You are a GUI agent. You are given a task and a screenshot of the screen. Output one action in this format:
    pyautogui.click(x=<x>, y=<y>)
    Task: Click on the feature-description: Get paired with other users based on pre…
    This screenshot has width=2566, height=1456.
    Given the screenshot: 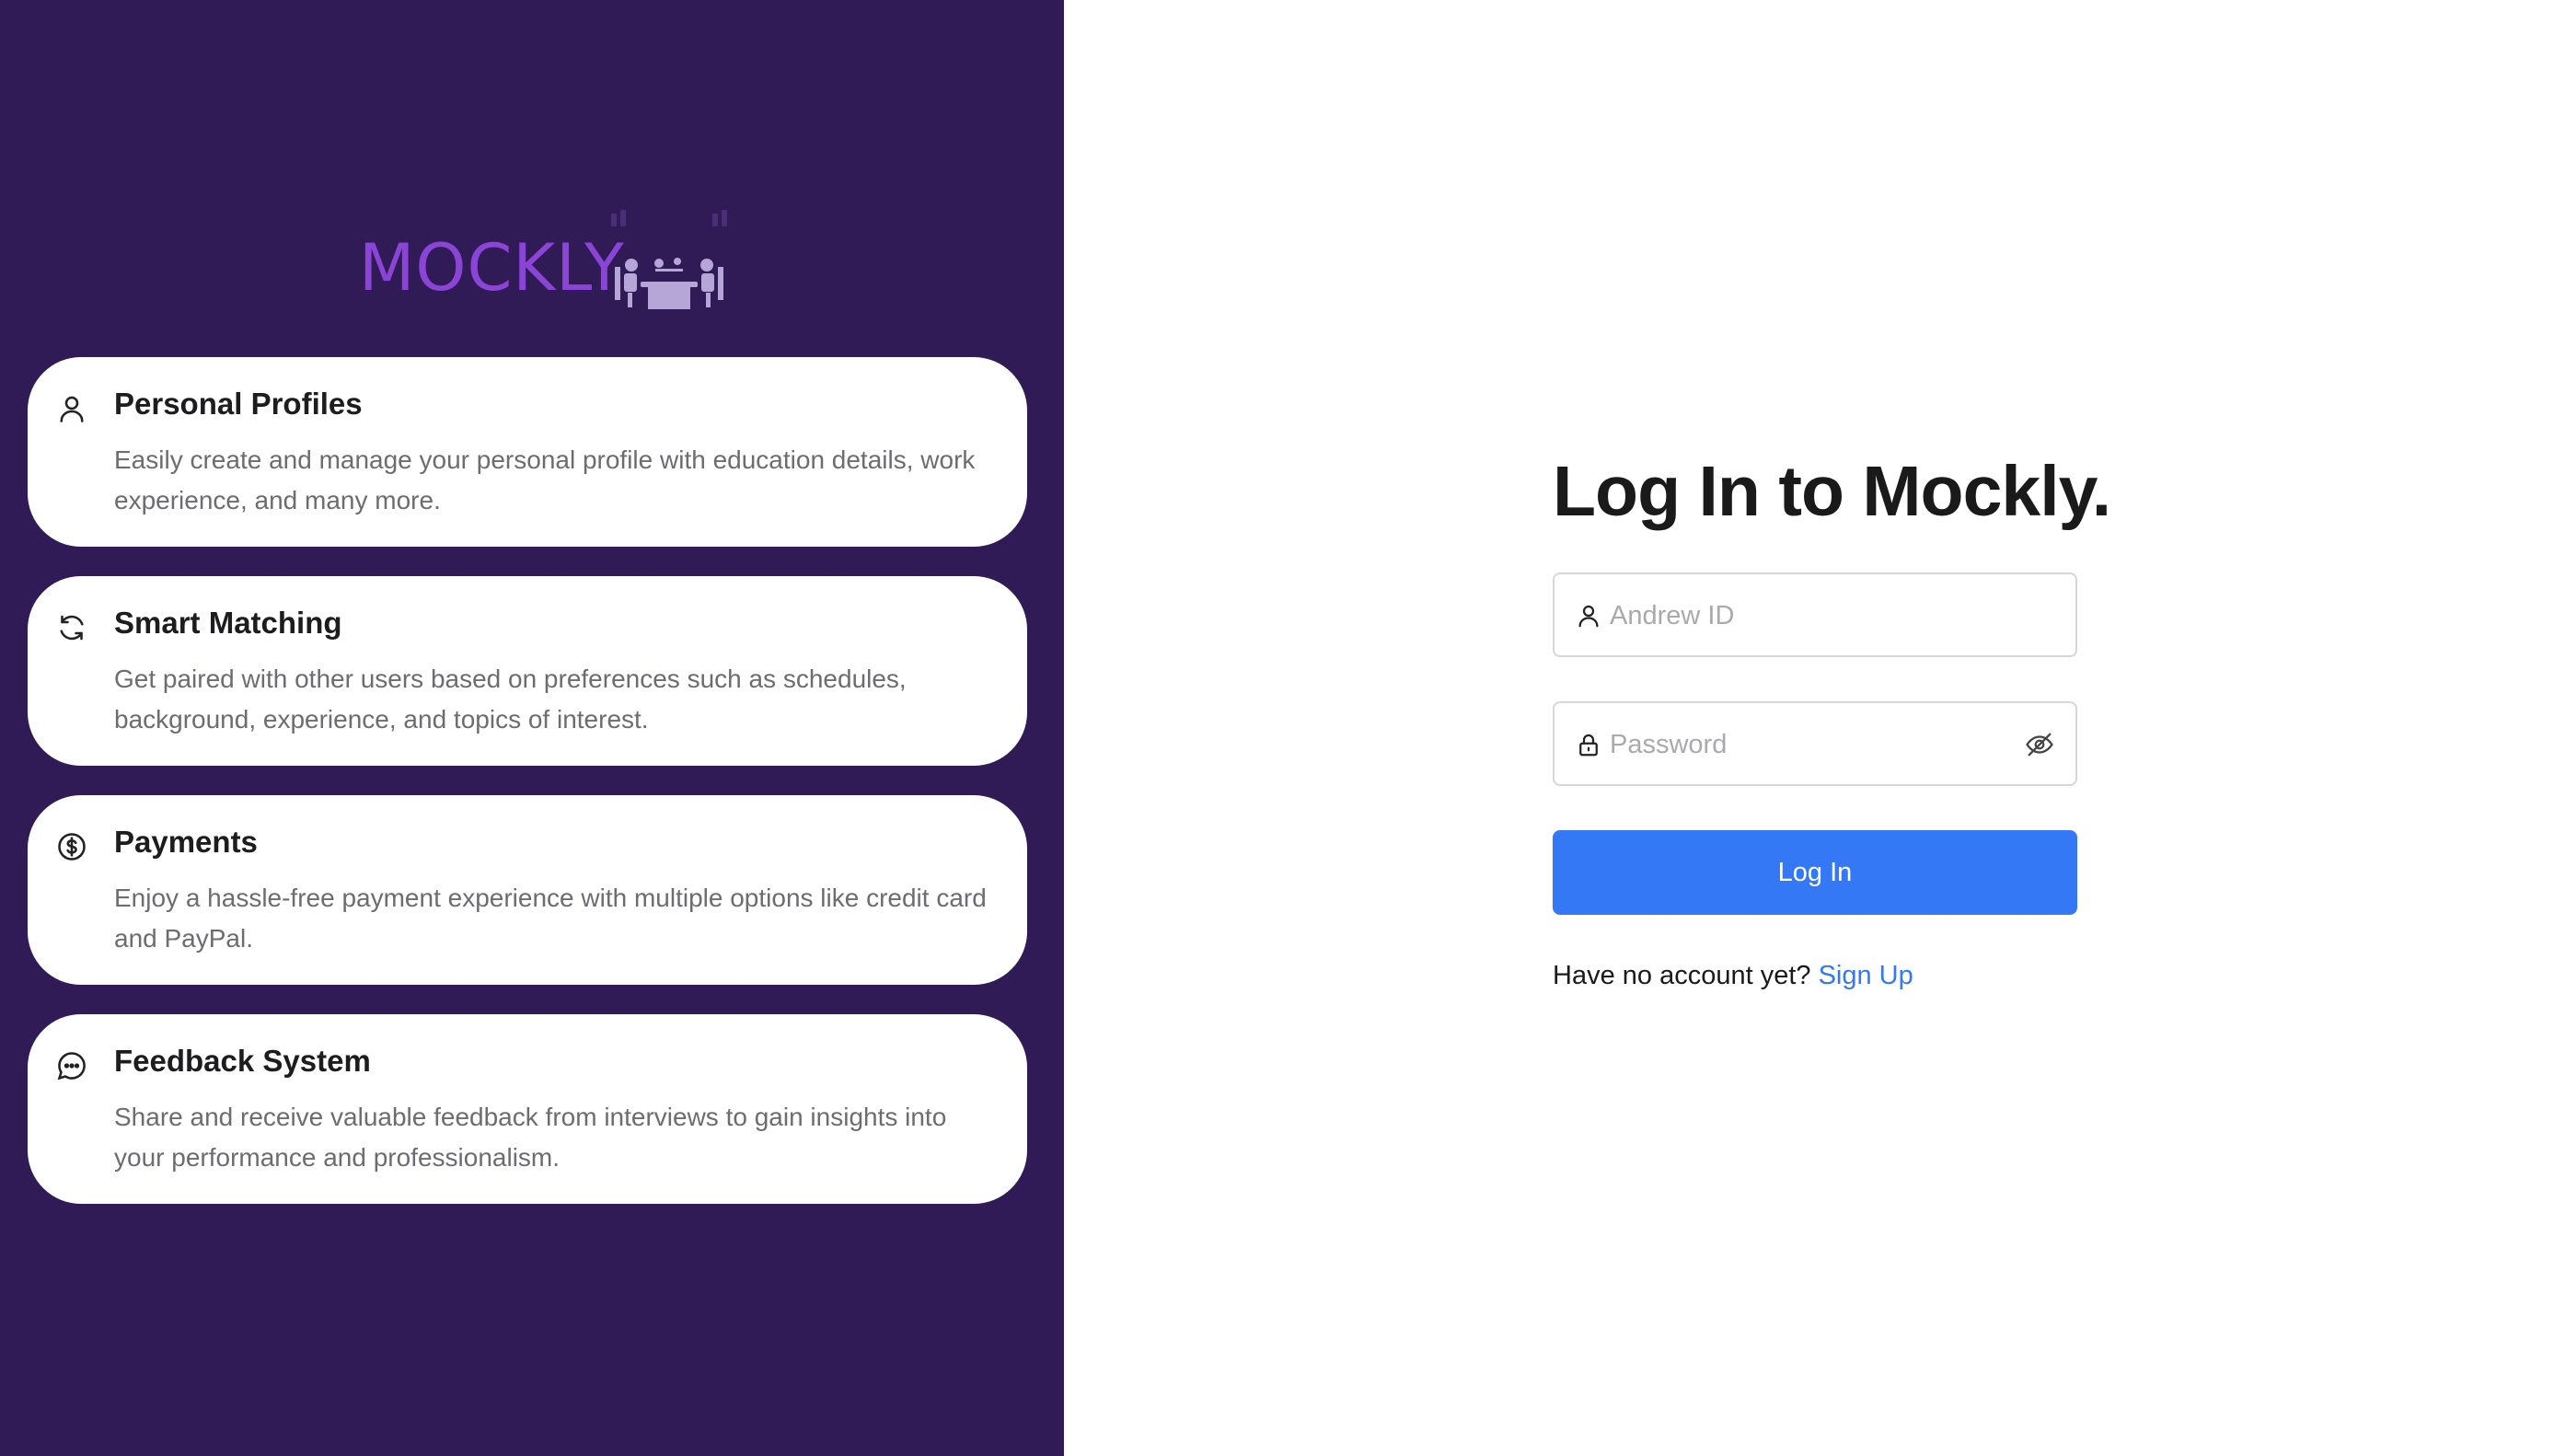 What is the action you would take?
    pyautogui.click(x=511, y=699)
    